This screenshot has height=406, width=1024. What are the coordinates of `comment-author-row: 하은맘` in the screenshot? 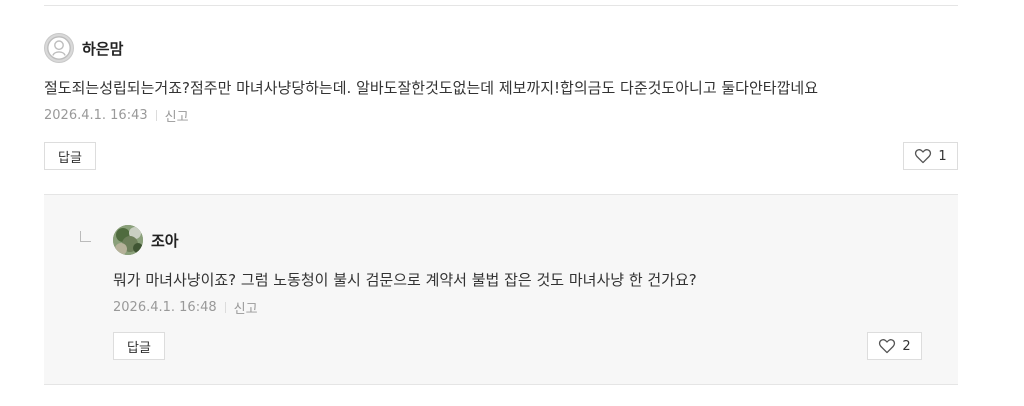 It's located at (83, 48).